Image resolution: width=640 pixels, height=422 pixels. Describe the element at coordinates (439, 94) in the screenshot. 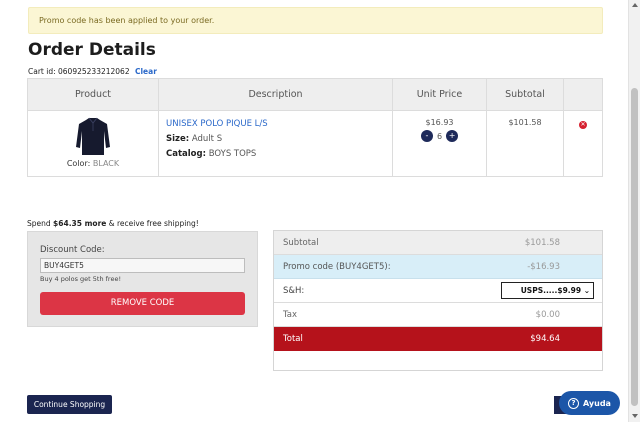

I see `header-unit-price: Unit Price` at that location.